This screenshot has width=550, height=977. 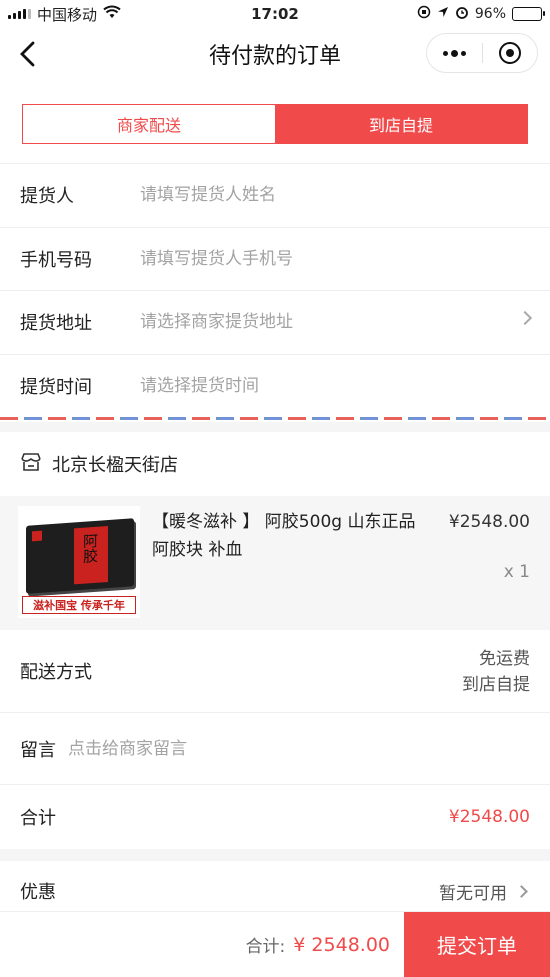 What do you see at coordinates (38, 750) in the screenshot?
I see `note-label: 留言` at bounding box center [38, 750].